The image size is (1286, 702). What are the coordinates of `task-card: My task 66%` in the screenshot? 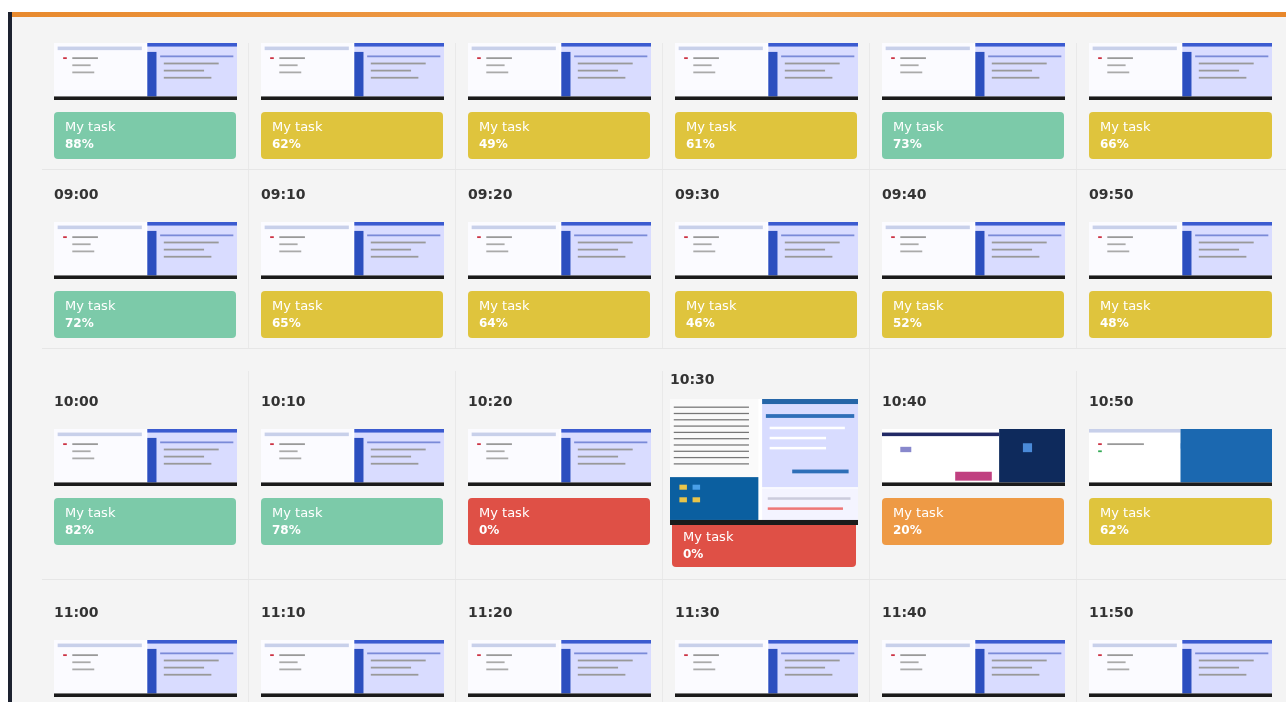 It's located at (1180, 135).